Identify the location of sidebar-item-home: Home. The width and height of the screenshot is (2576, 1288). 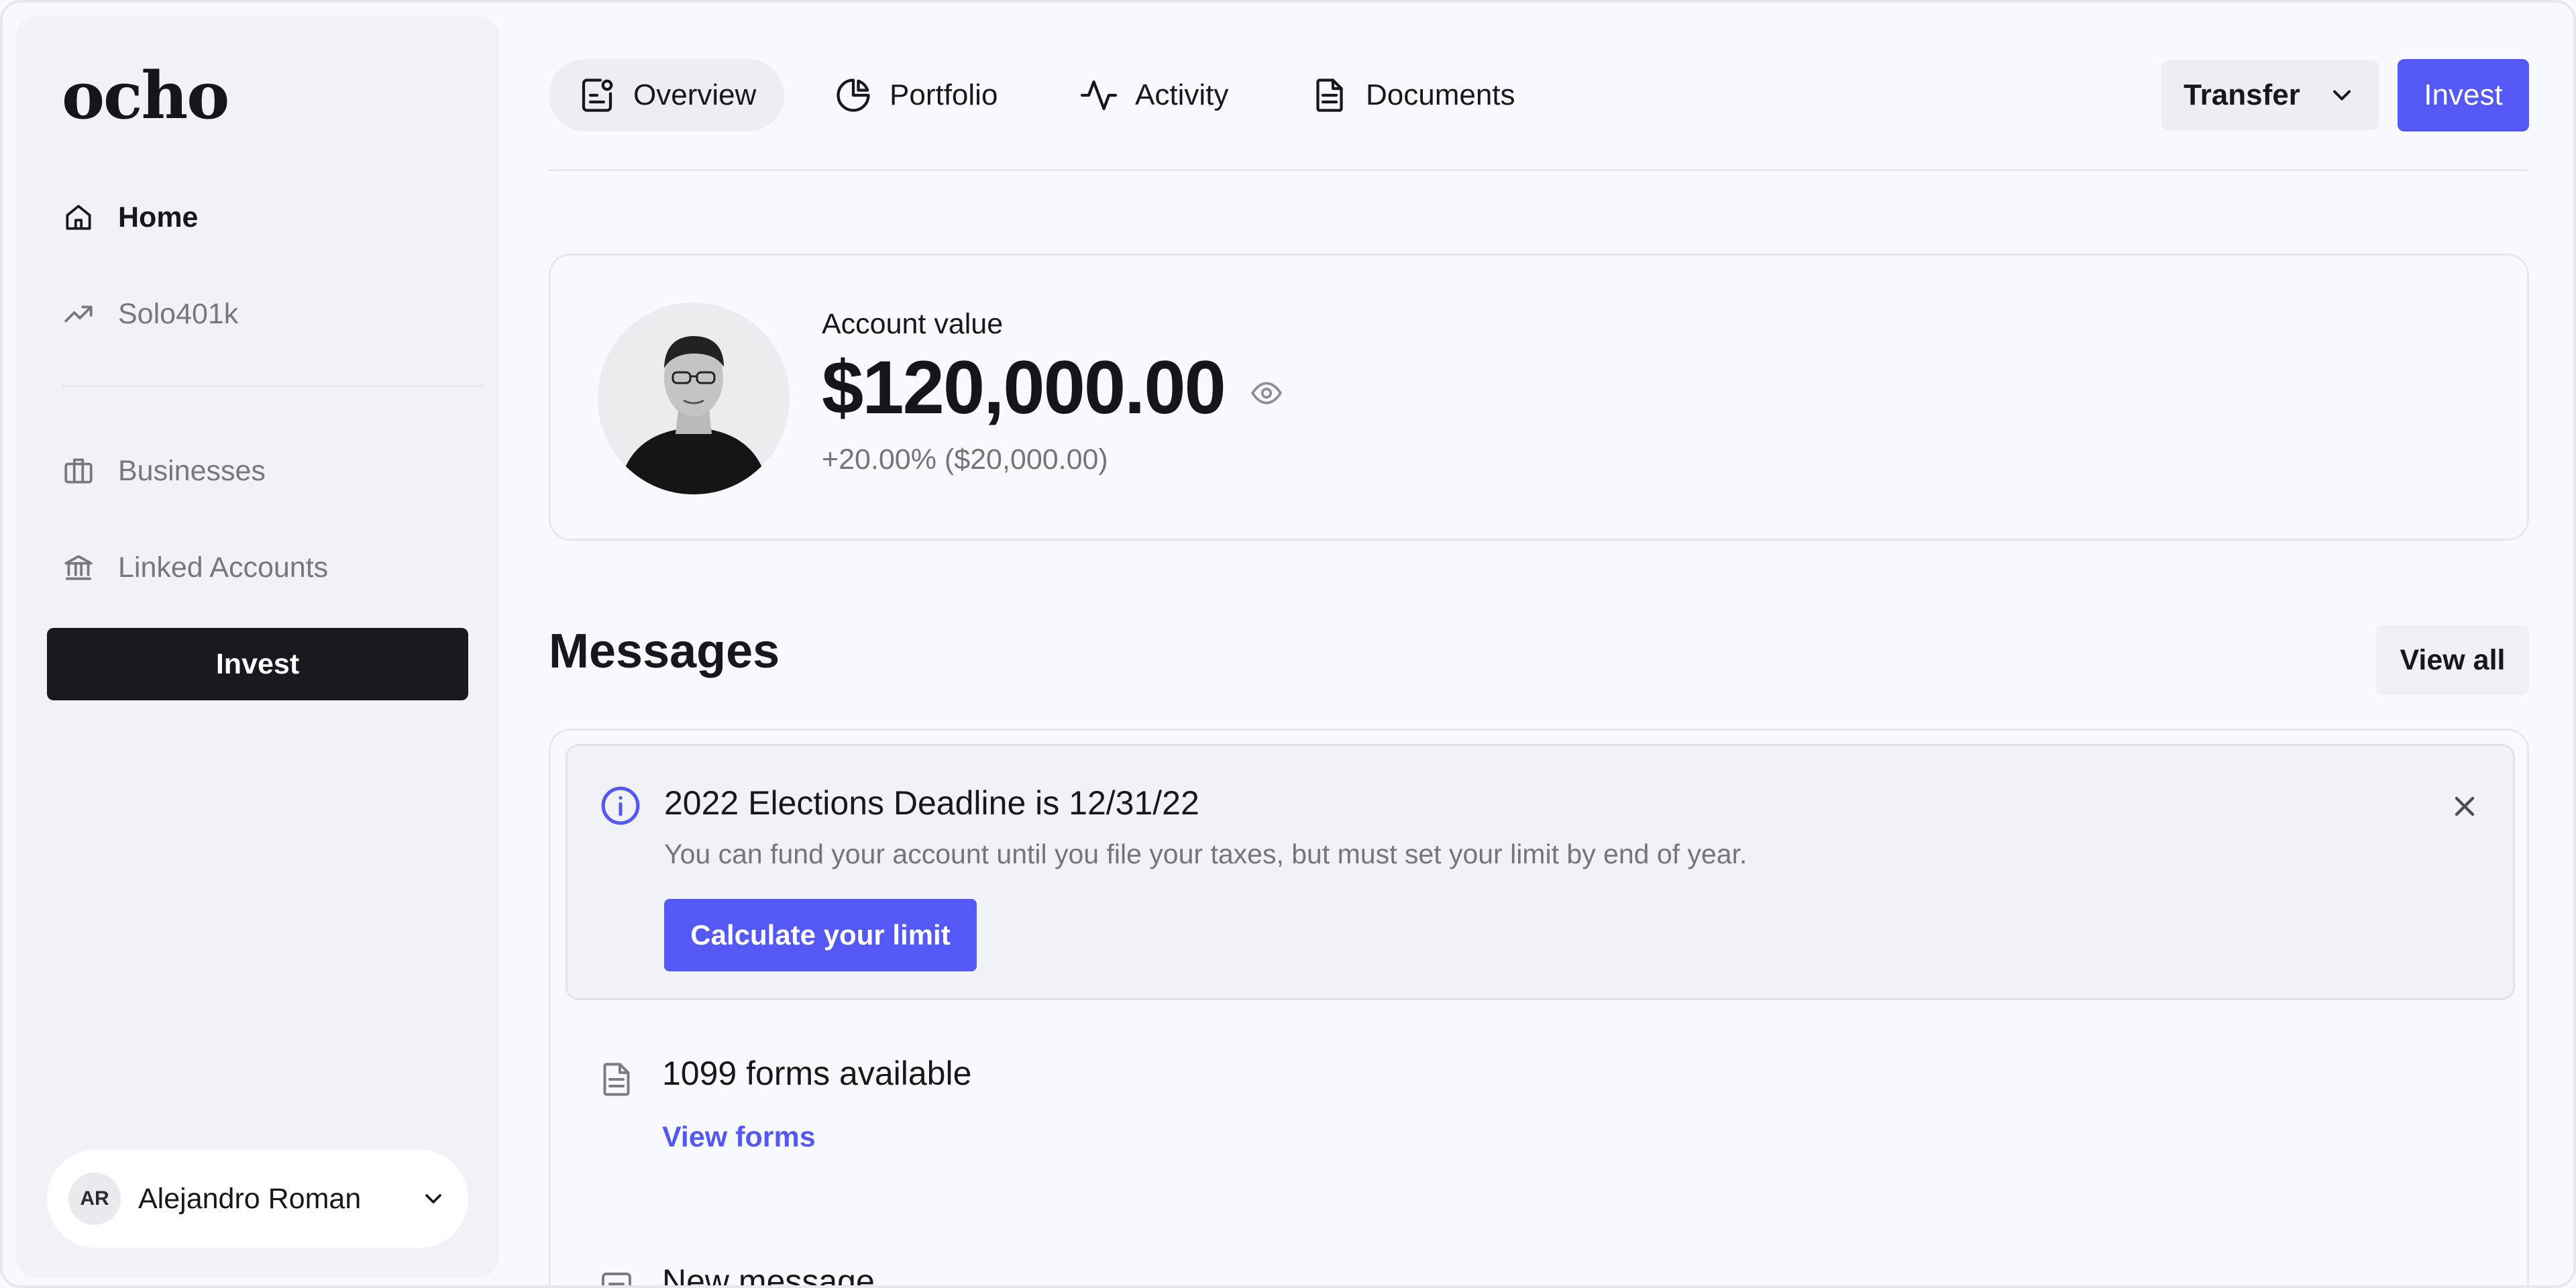
(270, 217).